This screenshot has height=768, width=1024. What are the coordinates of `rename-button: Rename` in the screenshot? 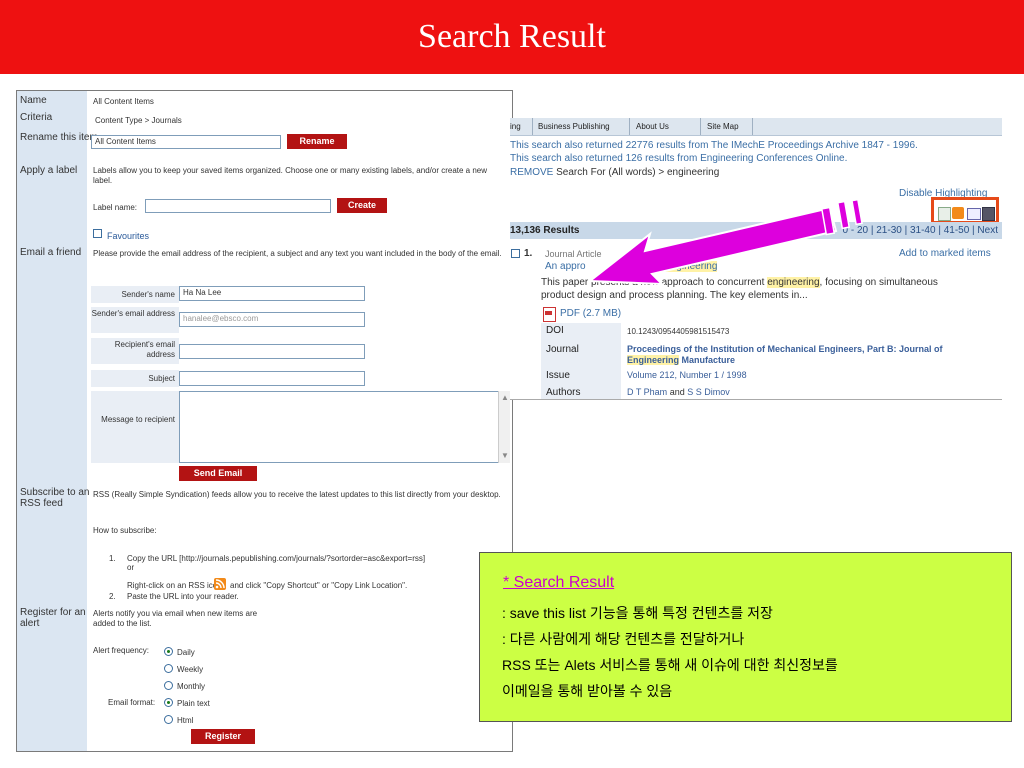 It's located at (317, 141).